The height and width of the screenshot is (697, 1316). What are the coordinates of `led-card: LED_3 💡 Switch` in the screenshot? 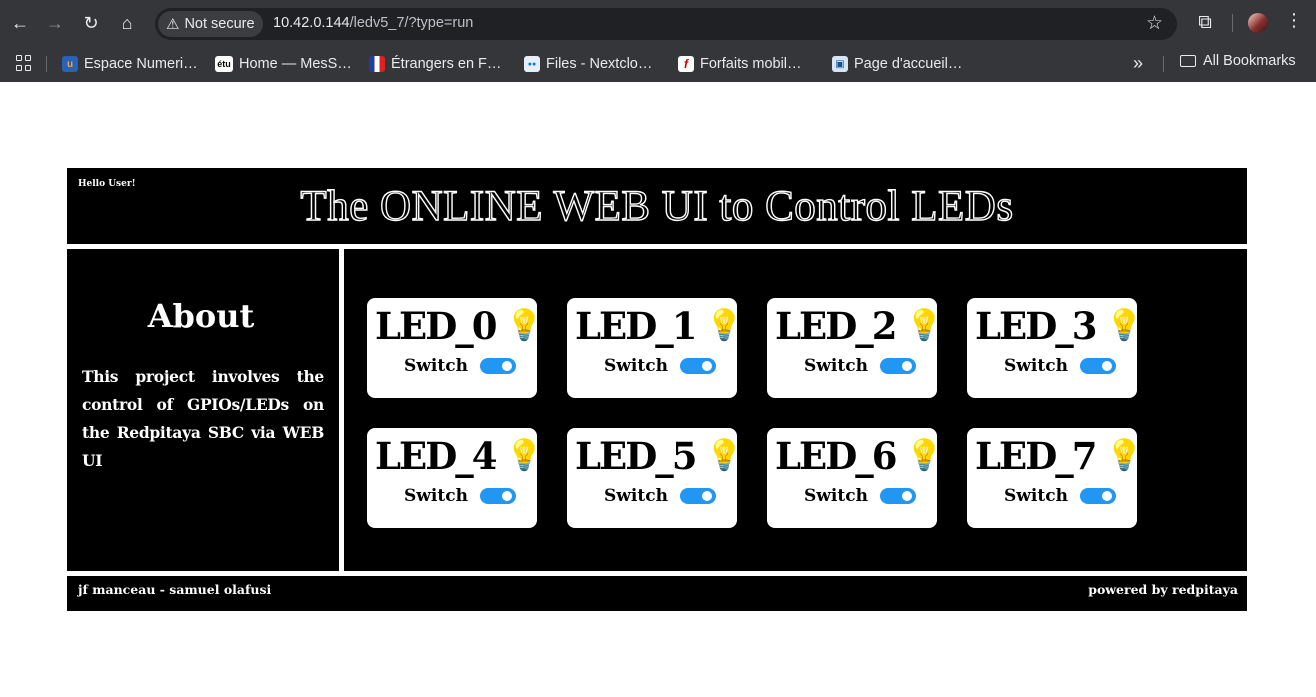 It's located at (1055, 348).